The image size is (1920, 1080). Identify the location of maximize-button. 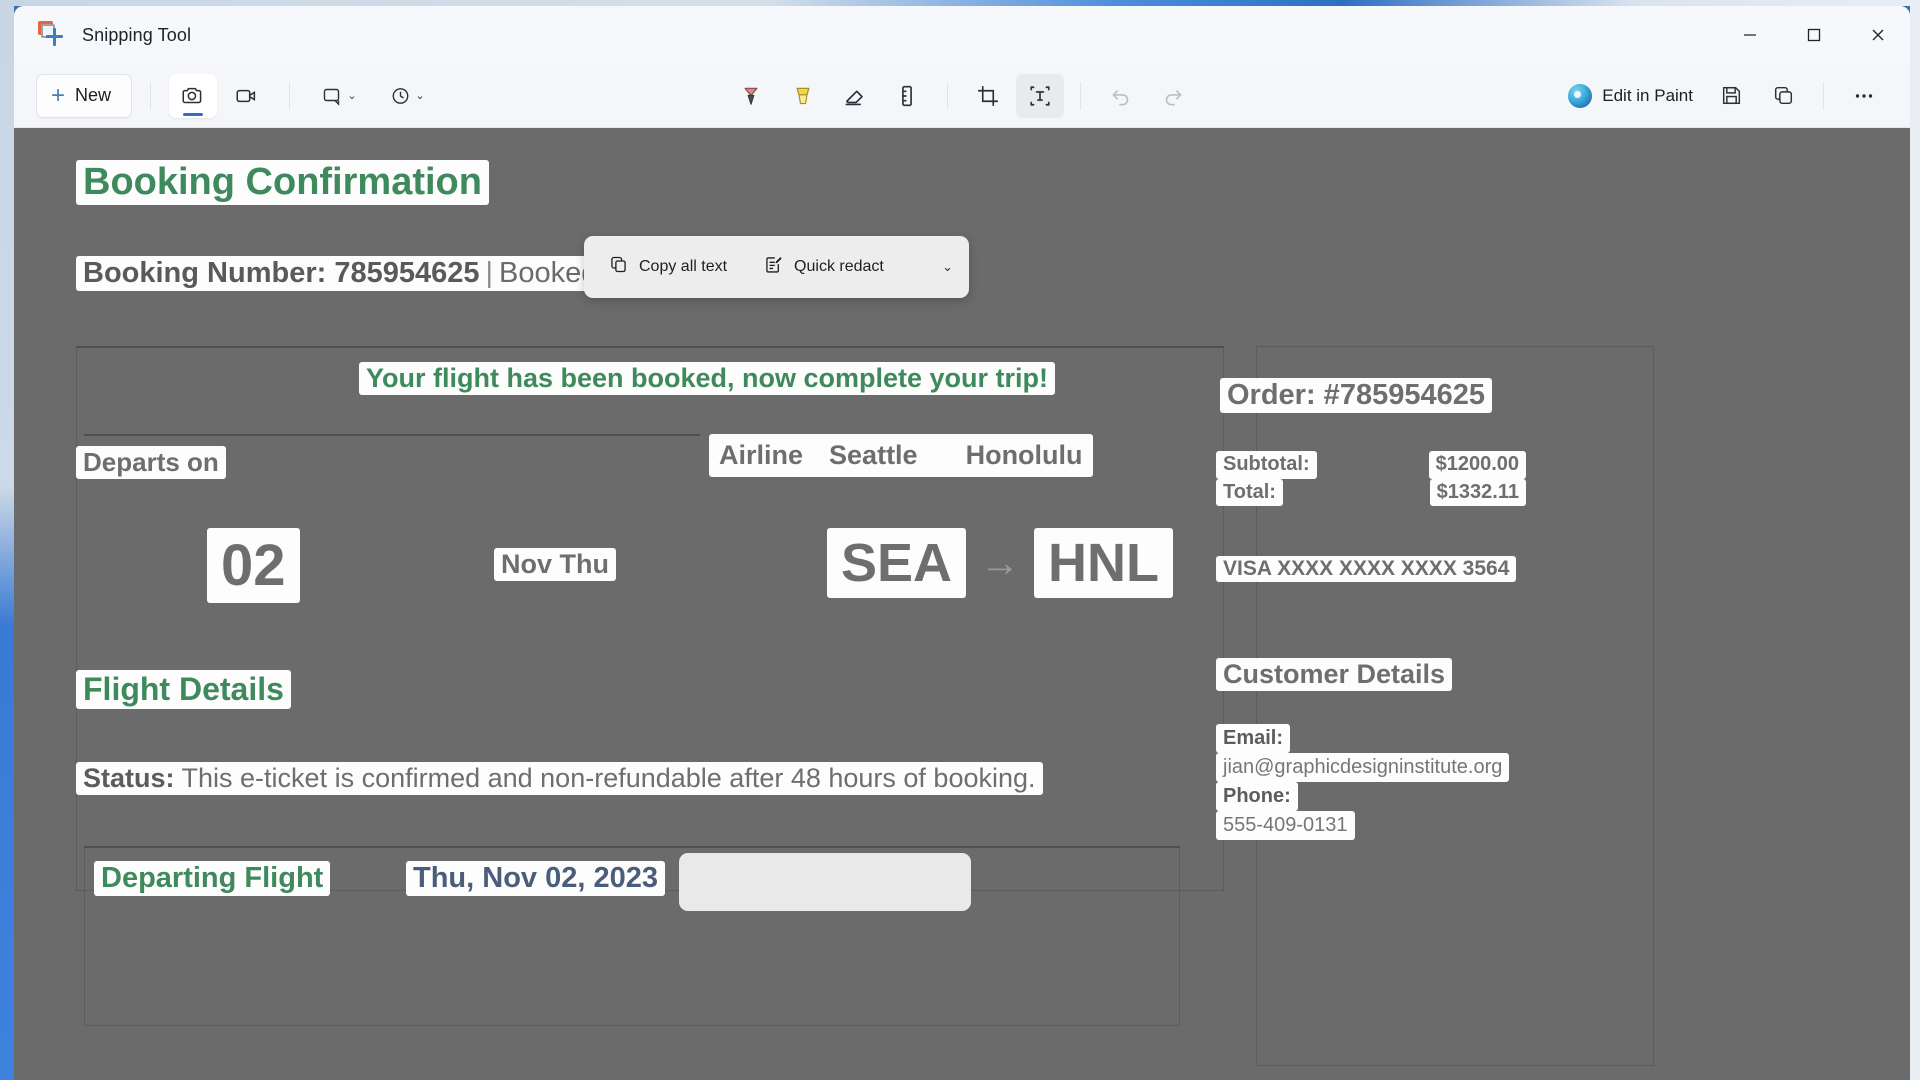
(1814, 35).